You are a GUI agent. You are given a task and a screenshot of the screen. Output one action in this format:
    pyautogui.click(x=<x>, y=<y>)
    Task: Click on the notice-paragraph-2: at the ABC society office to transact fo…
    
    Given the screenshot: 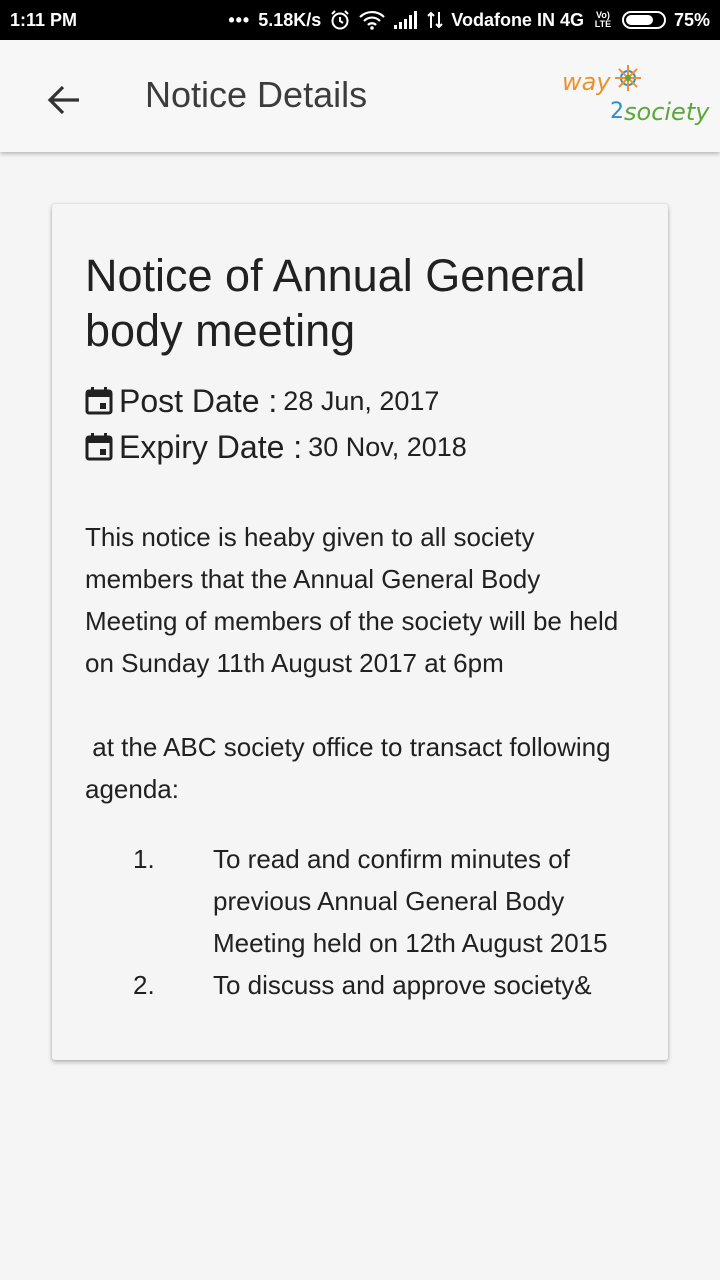 What is the action you would take?
    pyautogui.click(x=351, y=768)
    